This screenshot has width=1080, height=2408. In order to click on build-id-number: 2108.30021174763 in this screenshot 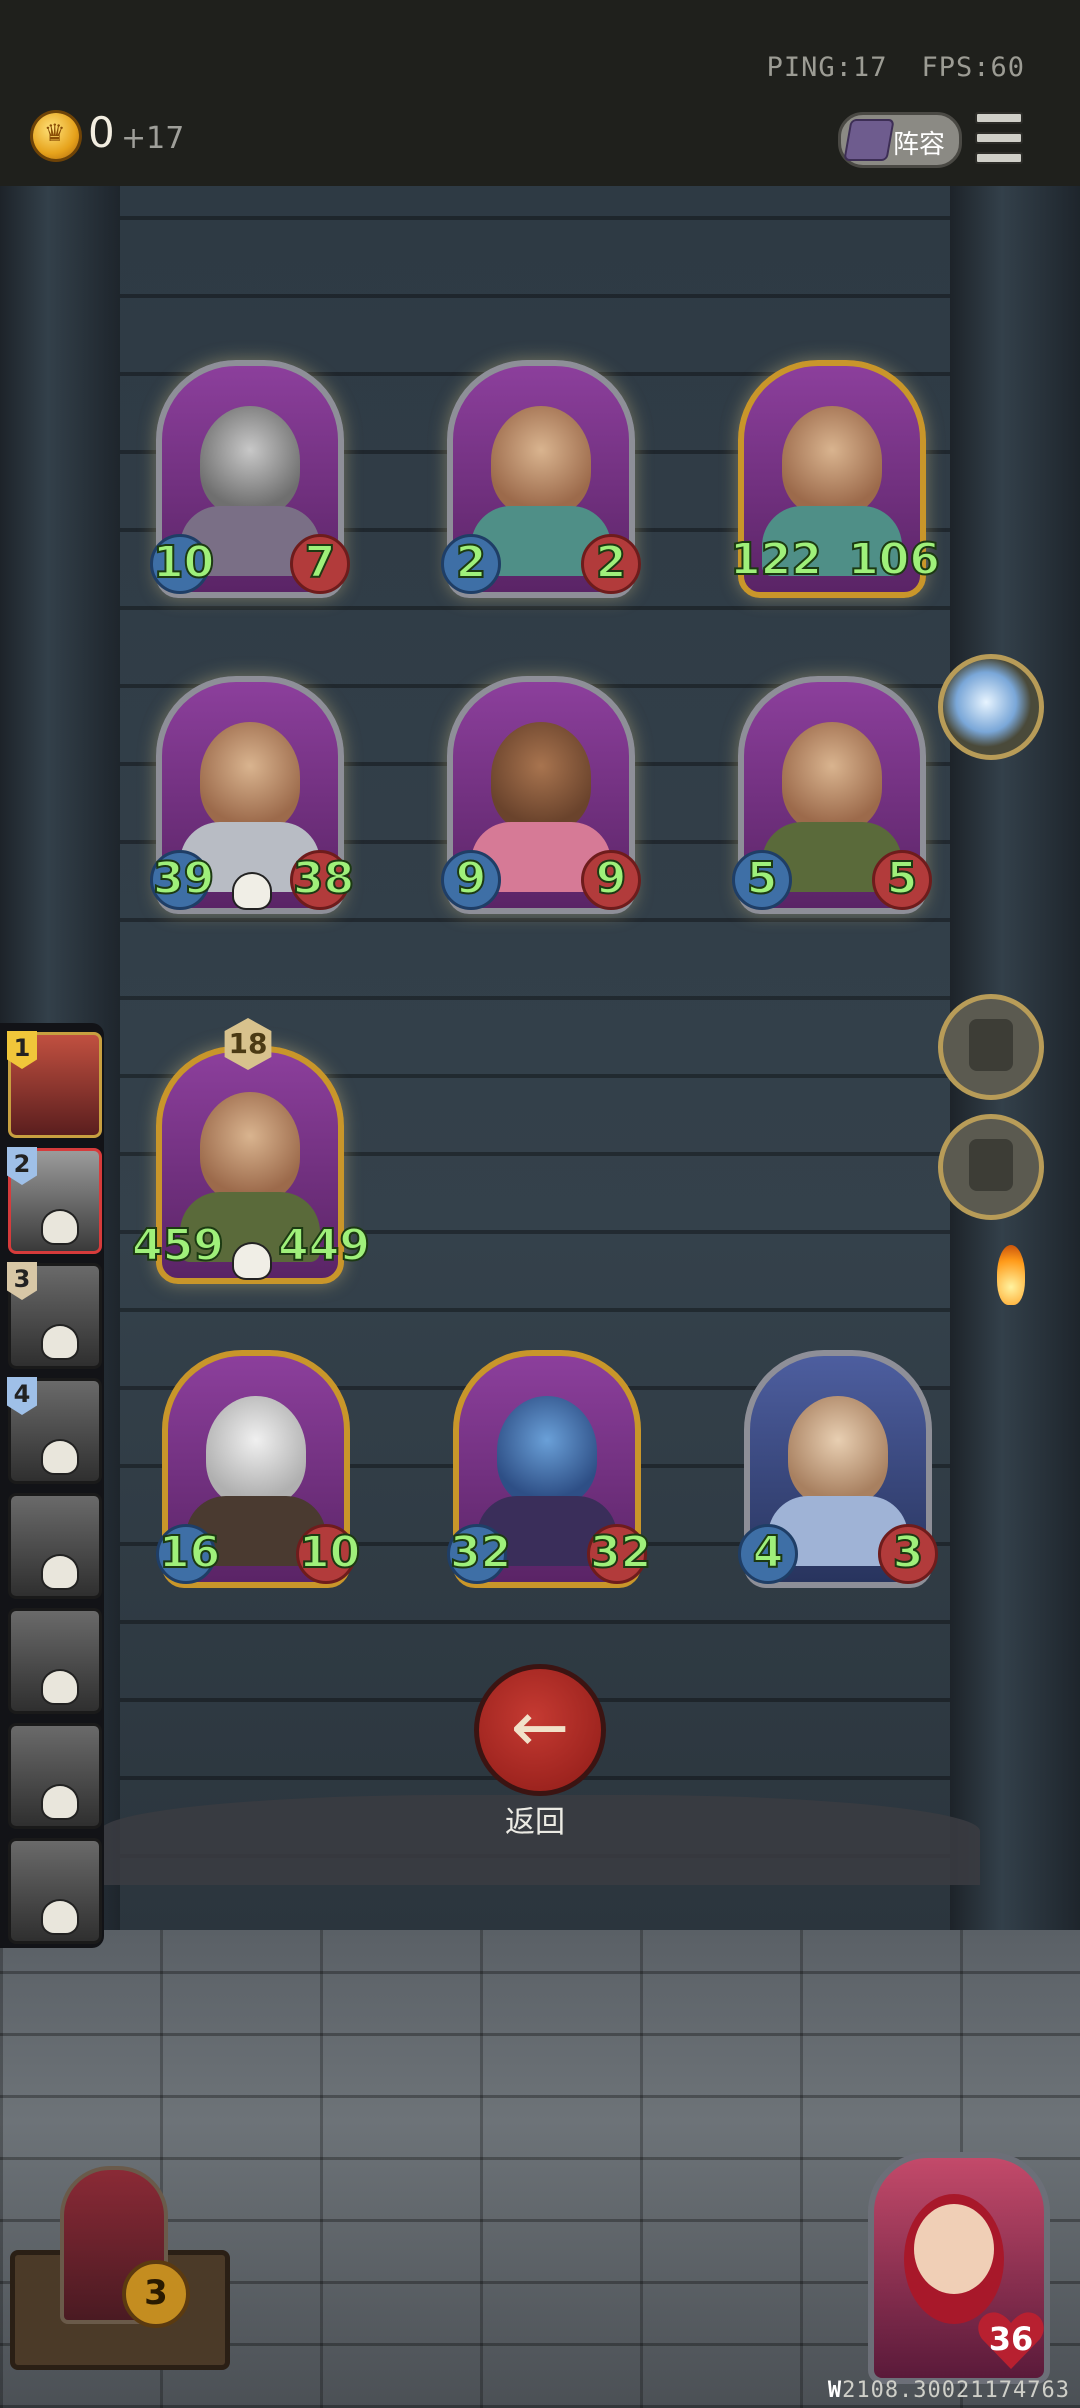, I will do `click(956, 2390)`.